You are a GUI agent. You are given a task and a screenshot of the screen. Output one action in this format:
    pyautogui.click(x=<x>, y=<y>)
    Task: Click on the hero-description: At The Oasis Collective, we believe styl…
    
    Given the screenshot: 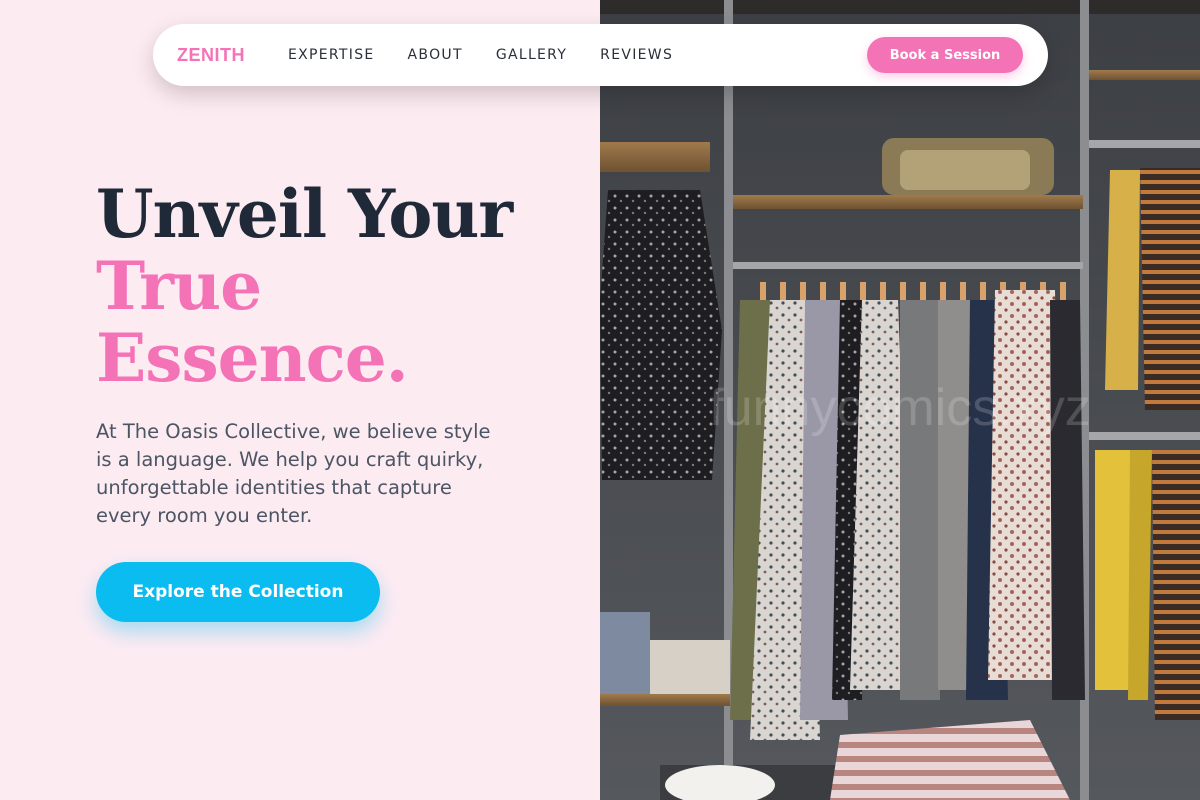 What is the action you would take?
    pyautogui.click(x=293, y=473)
    